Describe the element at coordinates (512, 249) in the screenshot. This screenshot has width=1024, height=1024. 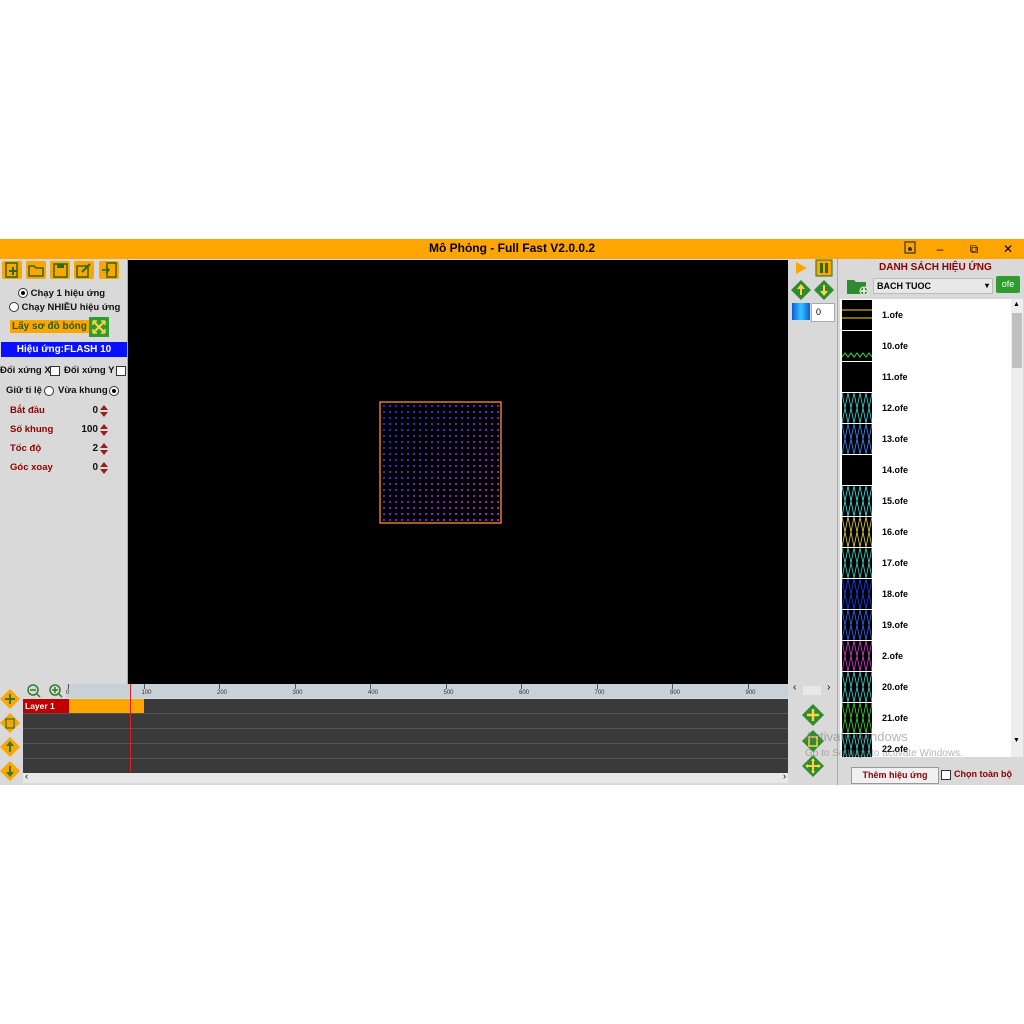
I see `title-bar: Mô Phỏng - Full Fast V2.0.0.2 – ⧉ ✕` at that location.